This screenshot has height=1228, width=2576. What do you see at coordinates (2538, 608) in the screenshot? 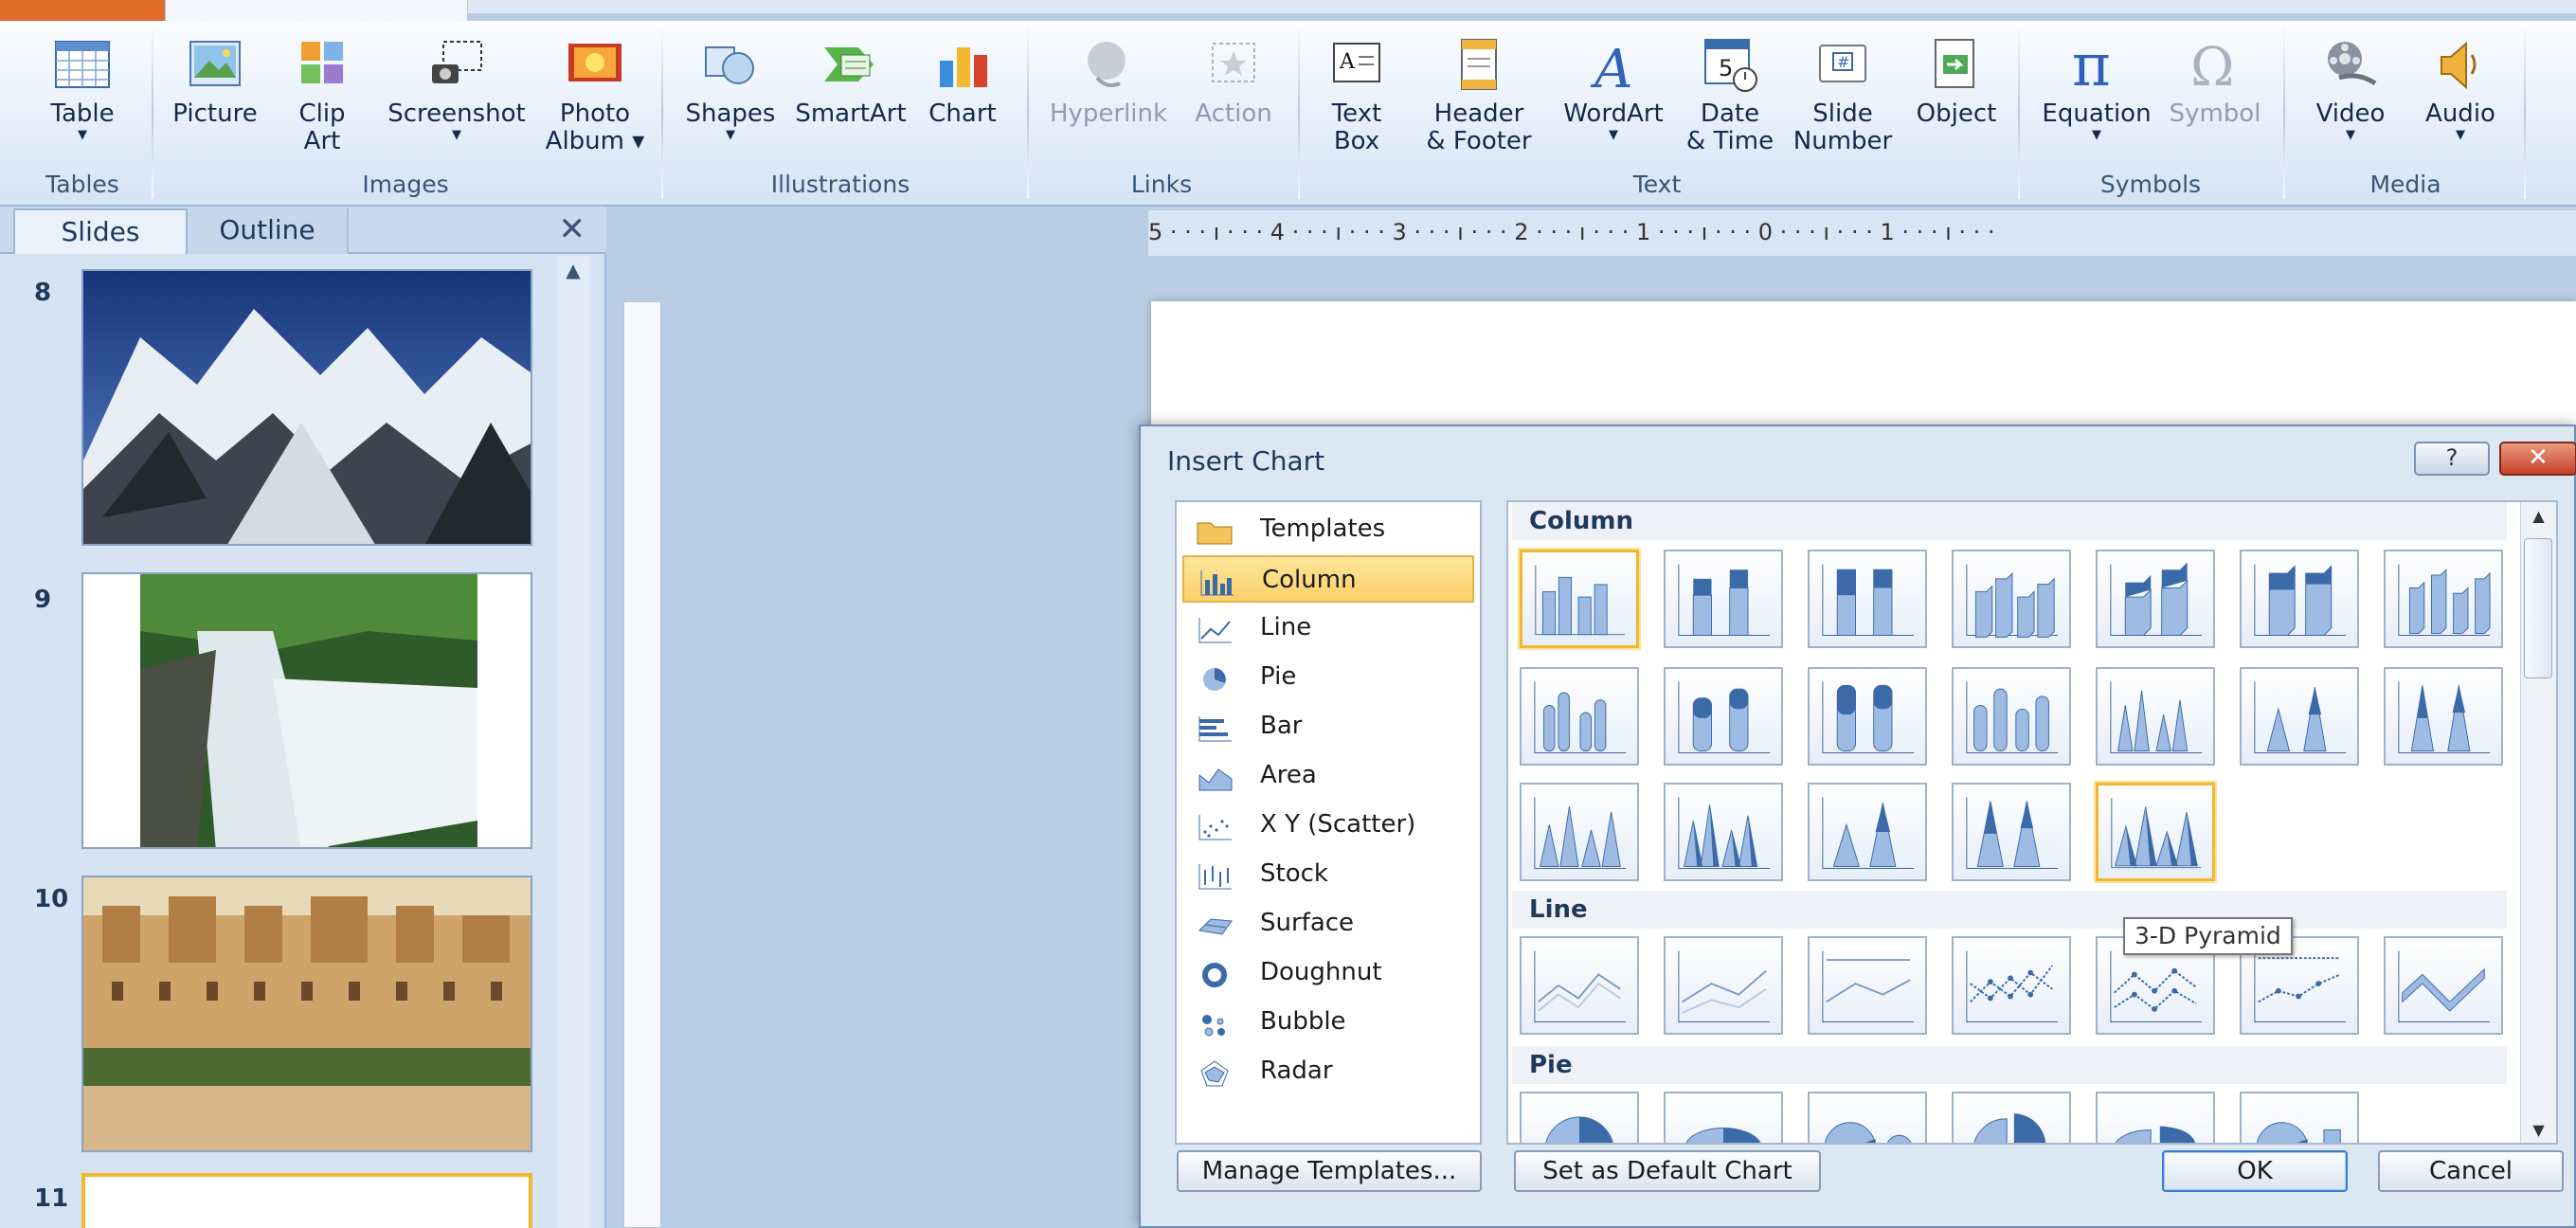
I see `gallery-scroll-thumb` at bounding box center [2538, 608].